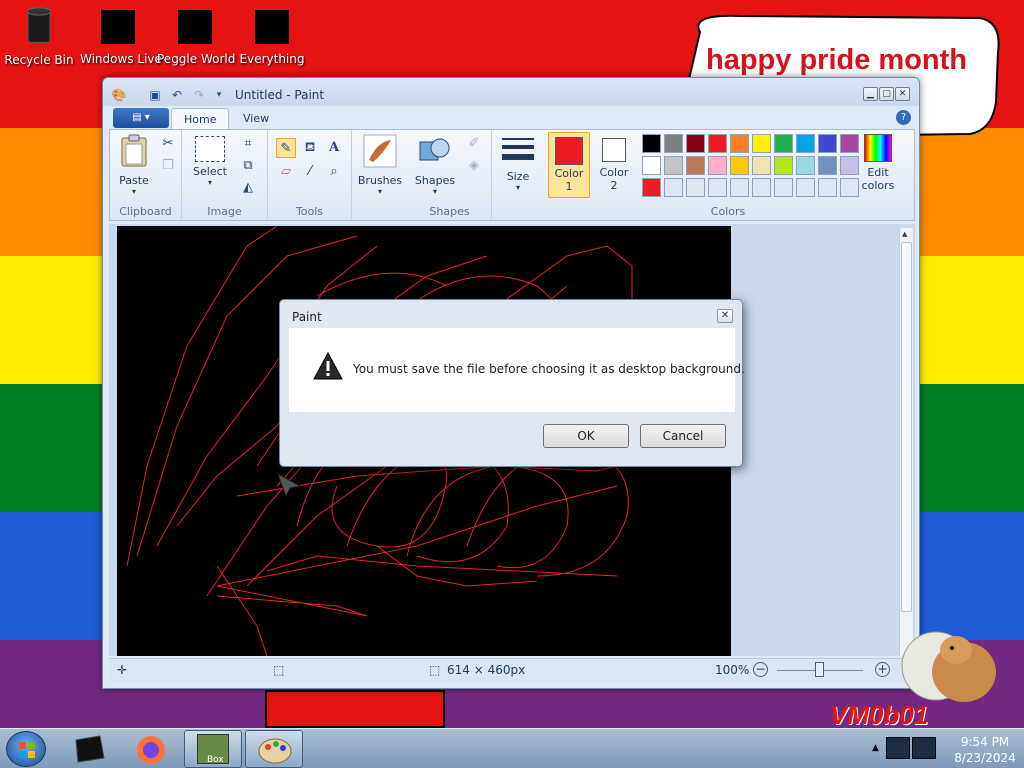 The width and height of the screenshot is (1024, 768). Describe the element at coordinates (903, 117) in the screenshot. I see `help-icon: ?` at that location.